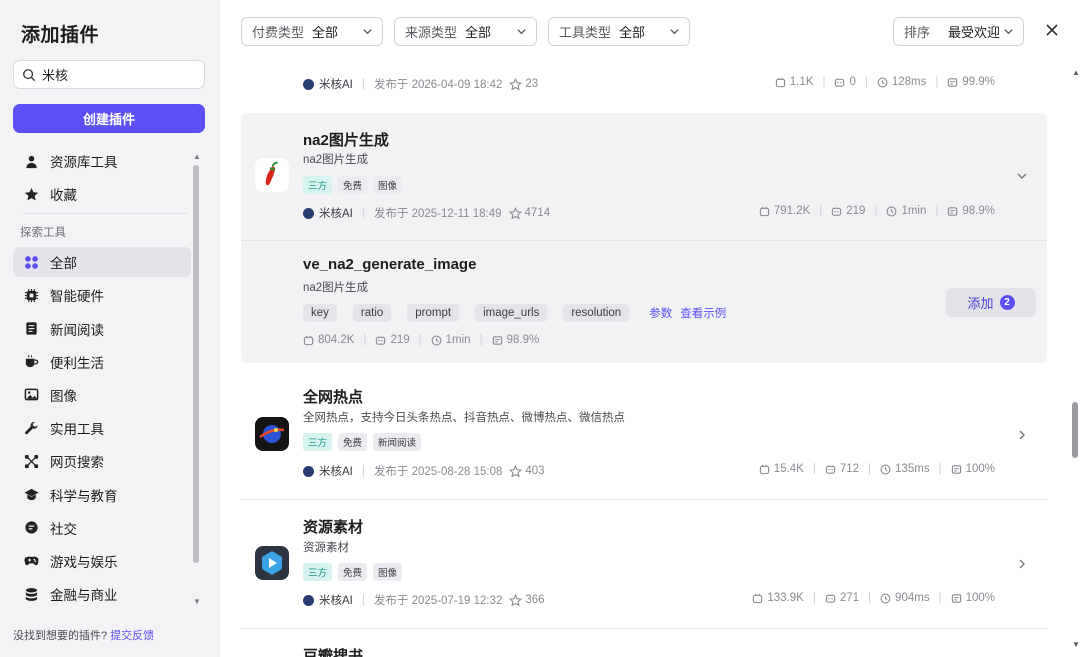 Image resolution: width=1080 pixels, height=657 pixels. I want to click on network-icon, so click(31, 461).